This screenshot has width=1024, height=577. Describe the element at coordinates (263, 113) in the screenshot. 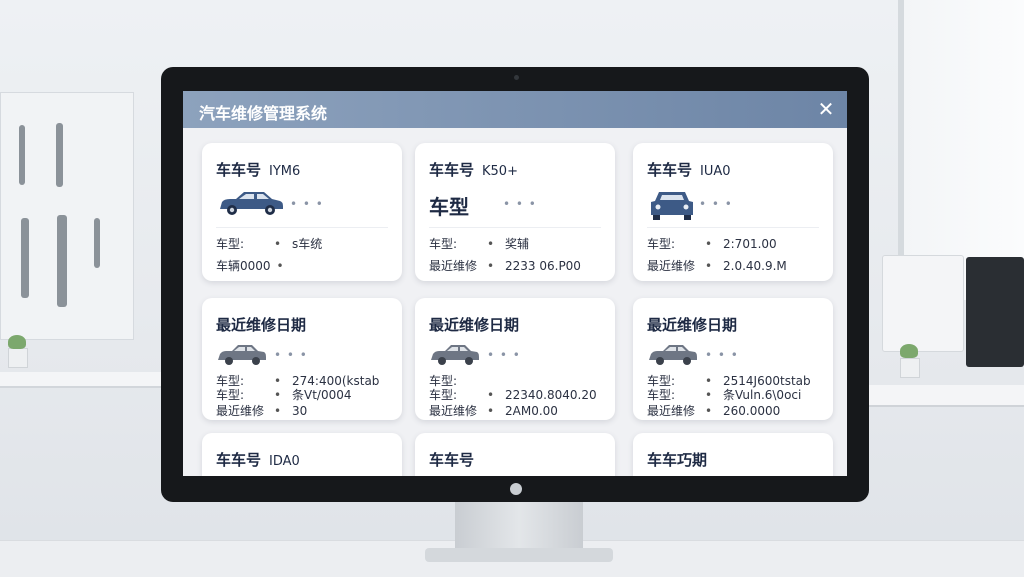

I see `app-title: 汽车维修管理系统` at that location.